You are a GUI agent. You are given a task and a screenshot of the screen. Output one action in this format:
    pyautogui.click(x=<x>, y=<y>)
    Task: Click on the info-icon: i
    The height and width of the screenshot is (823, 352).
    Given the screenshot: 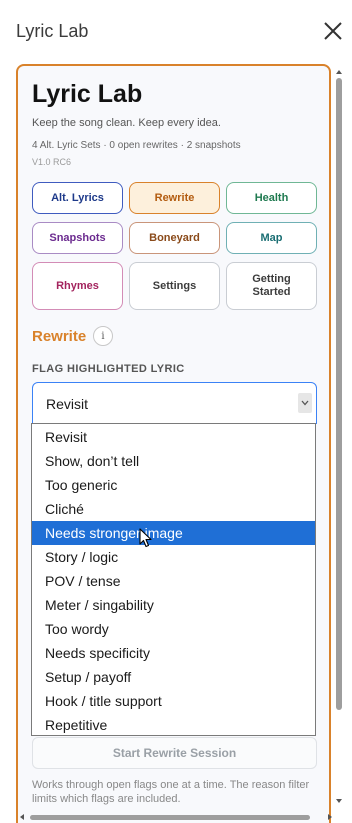 What is the action you would take?
    pyautogui.click(x=103, y=336)
    